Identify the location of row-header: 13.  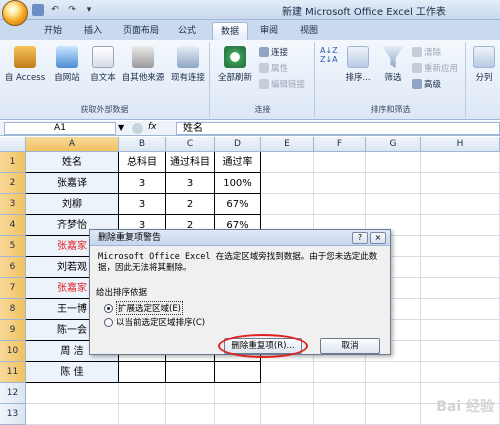
(13, 414).